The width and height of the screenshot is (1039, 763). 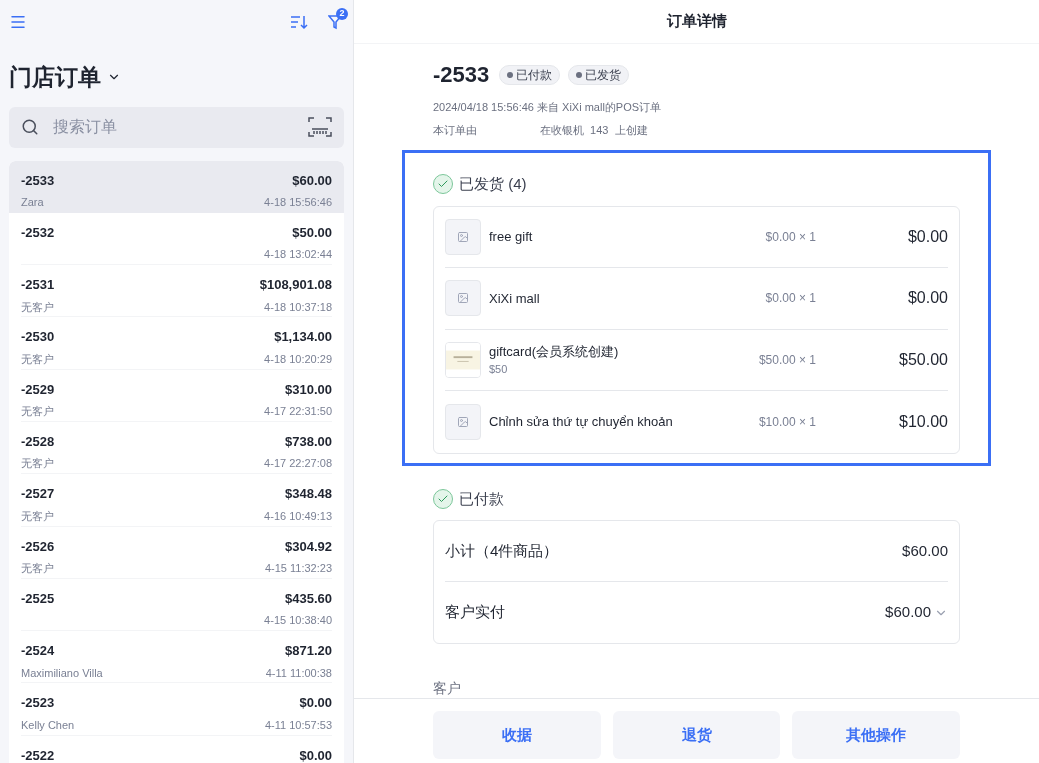 What do you see at coordinates (342, 14) in the screenshot?
I see `filter-count-badge: 2` at bounding box center [342, 14].